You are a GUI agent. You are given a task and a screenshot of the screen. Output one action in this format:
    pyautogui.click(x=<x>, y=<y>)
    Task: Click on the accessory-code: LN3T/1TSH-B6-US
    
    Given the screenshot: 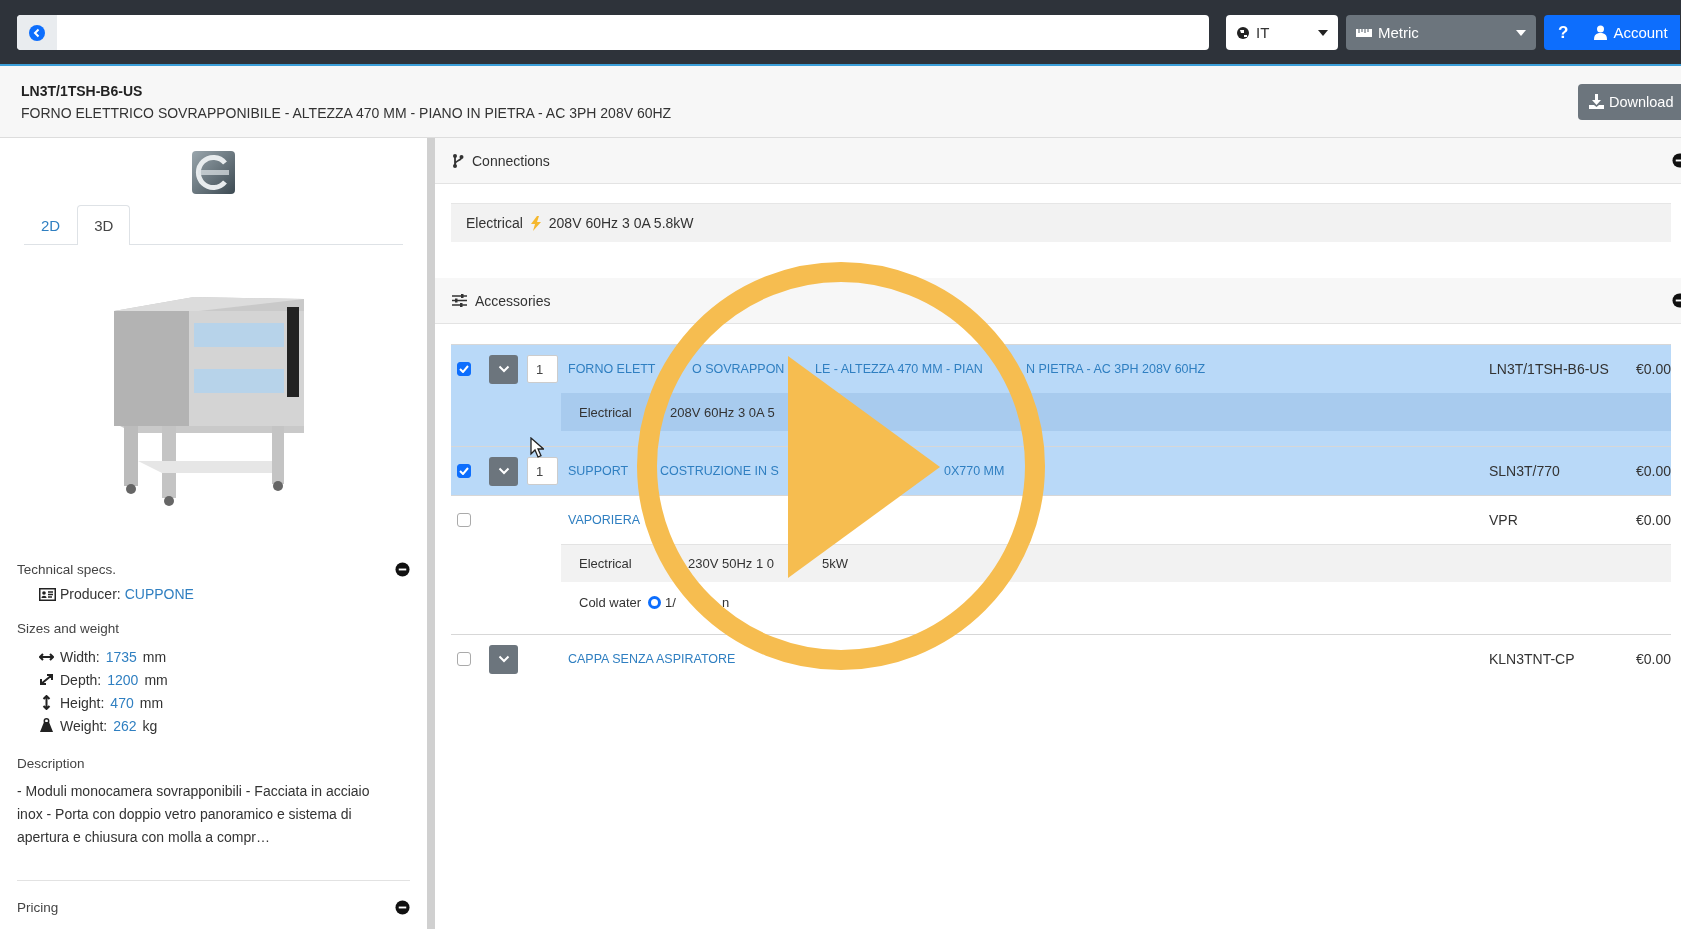 What is the action you would take?
    pyautogui.click(x=1549, y=369)
    